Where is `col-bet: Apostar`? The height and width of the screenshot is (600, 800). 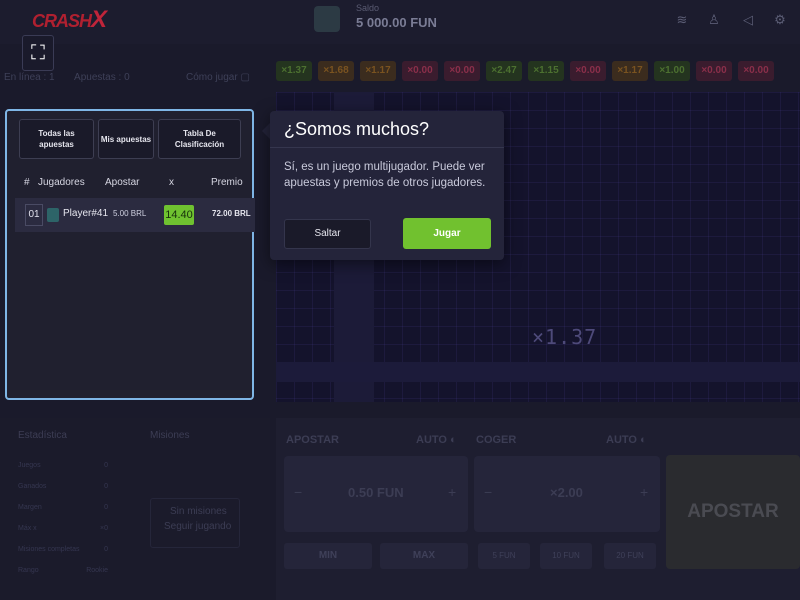 col-bet: Apostar is located at coordinates (122, 182).